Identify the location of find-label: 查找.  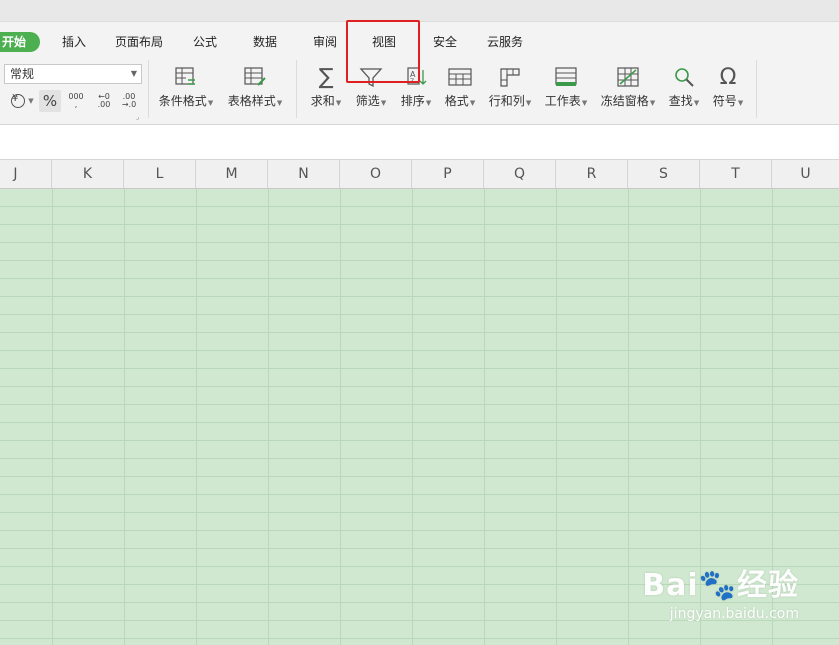
(680, 101).